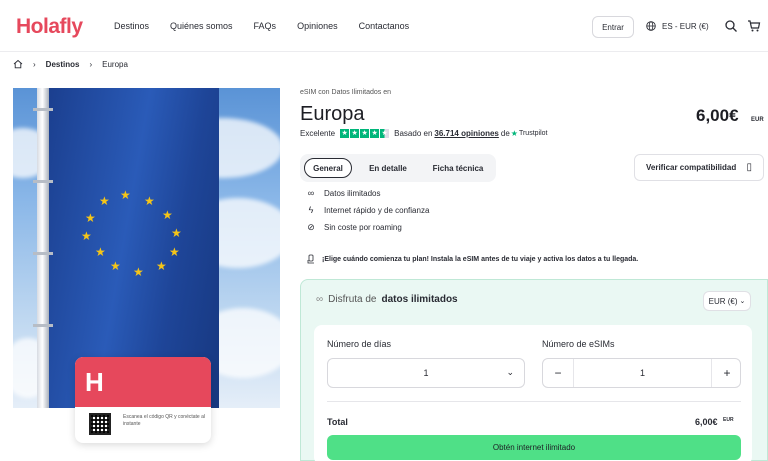 This screenshot has height=461, width=768. Describe the element at coordinates (311, 227) in the screenshot. I see `no-phone-icon: ⊘` at that location.